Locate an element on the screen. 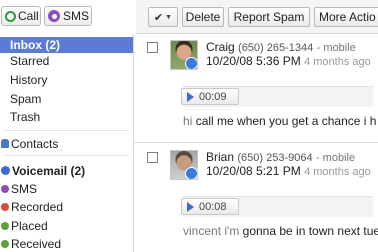  sender-number: (650) 253-9064 is located at coordinates (275, 158).